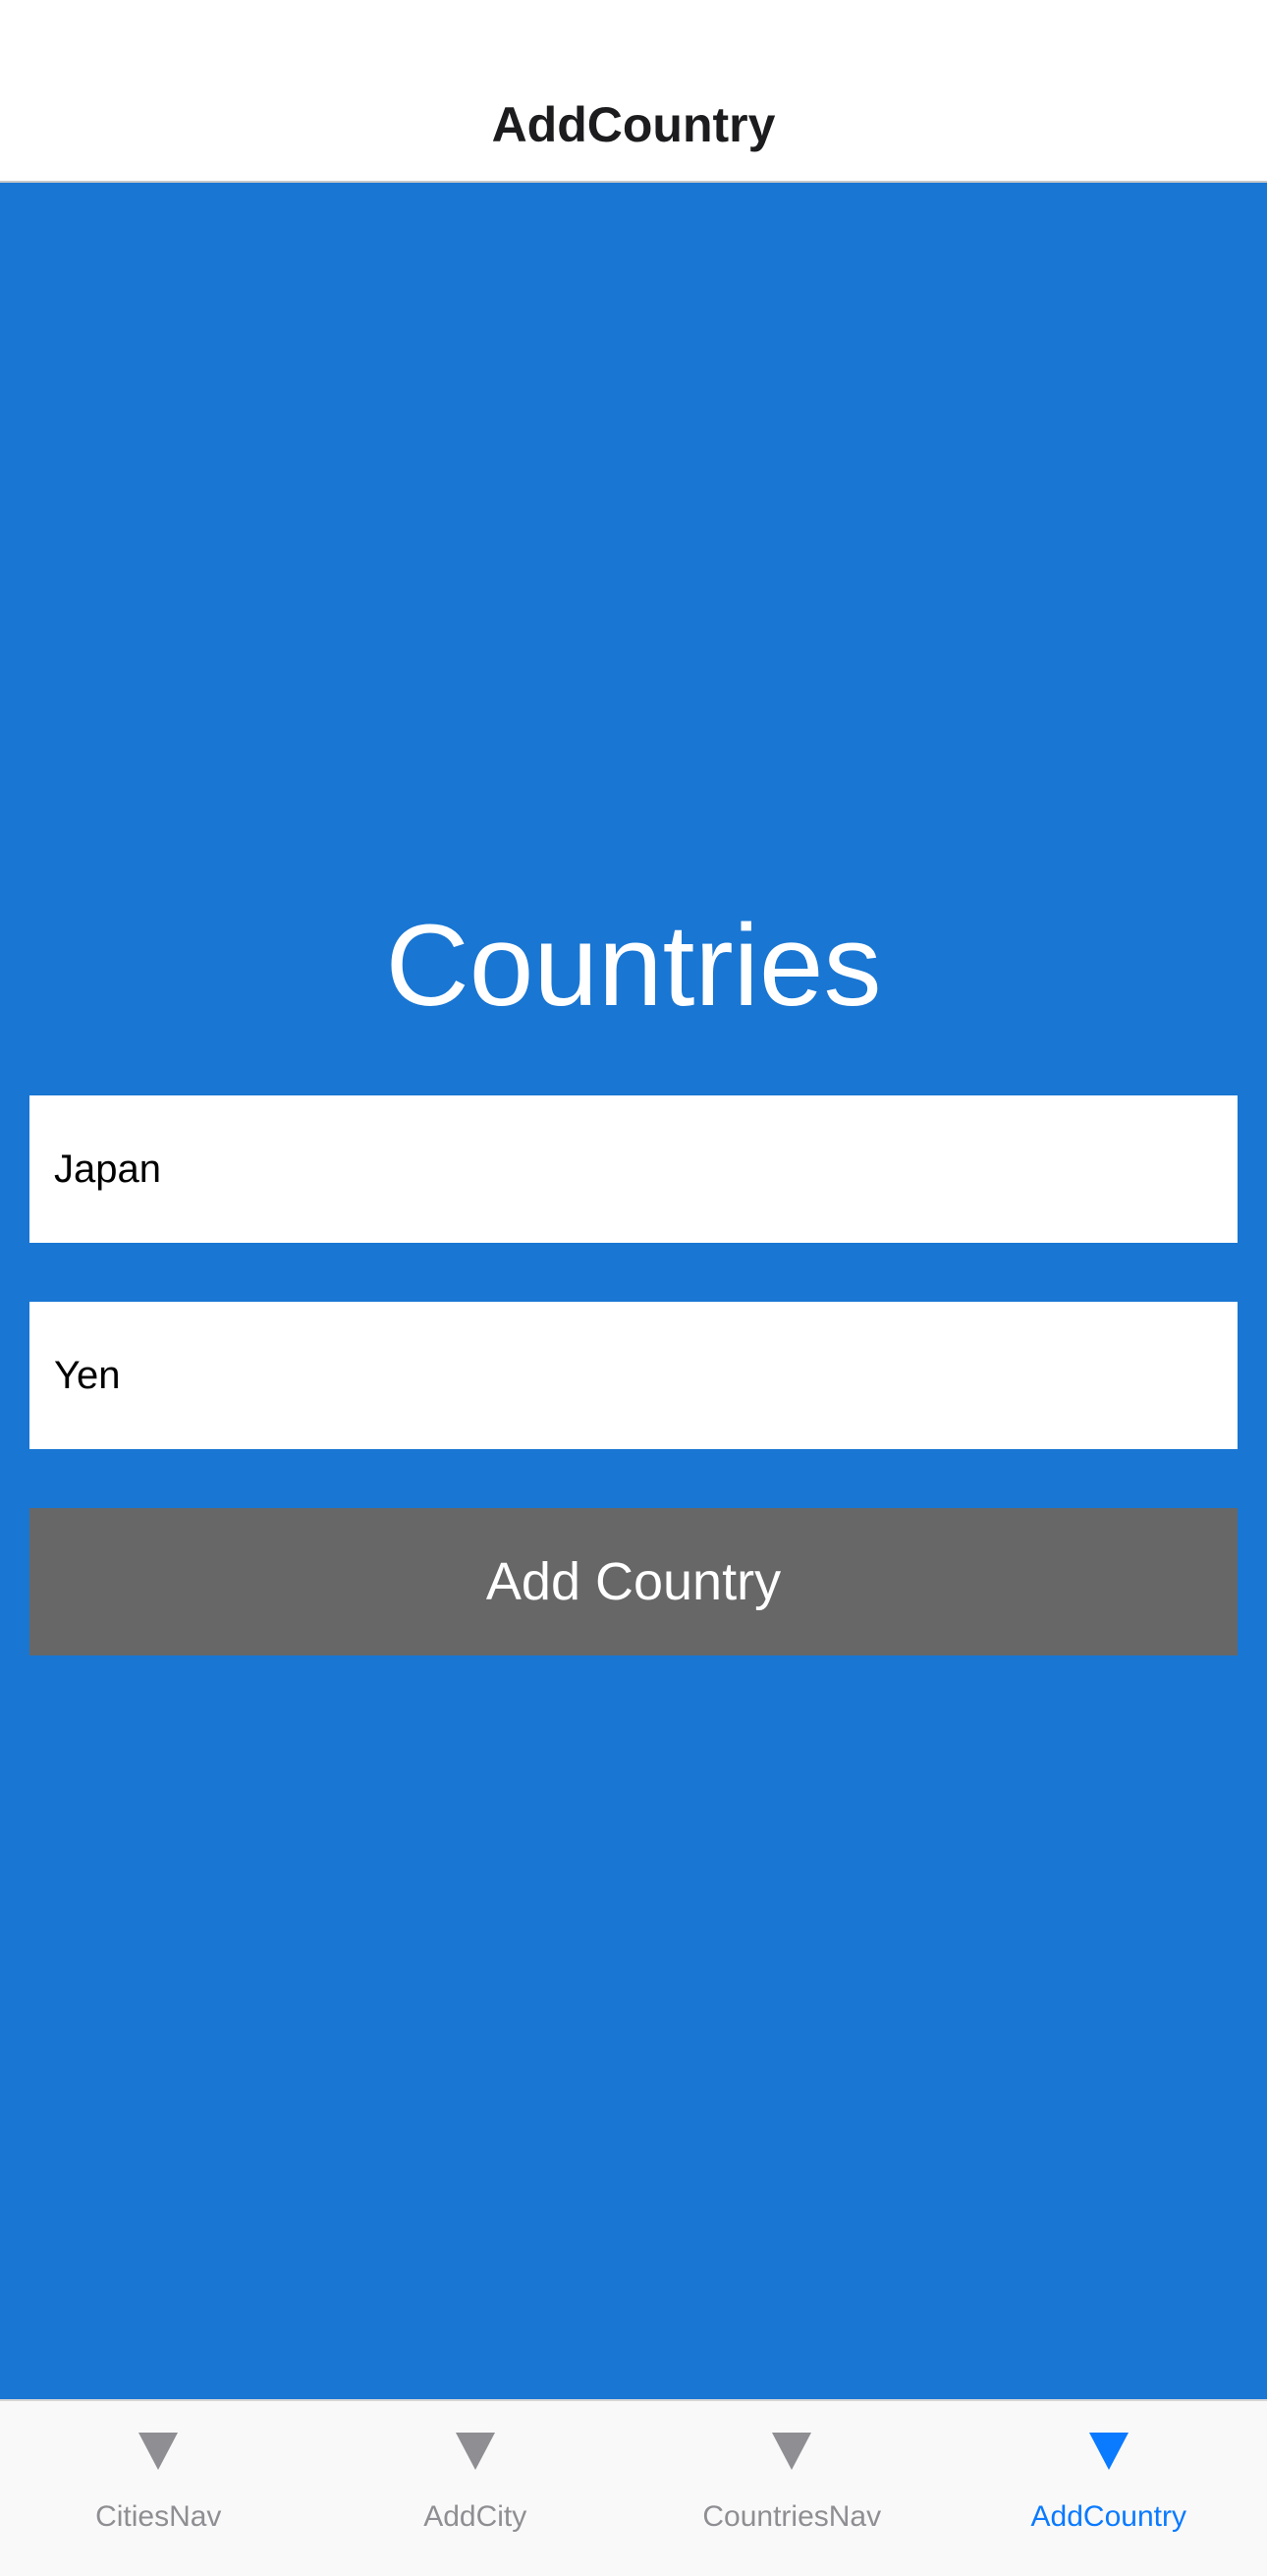 Image resolution: width=1267 pixels, height=2576 pixels. I want to click on nav-header: AddCountry, so click(633, 91).